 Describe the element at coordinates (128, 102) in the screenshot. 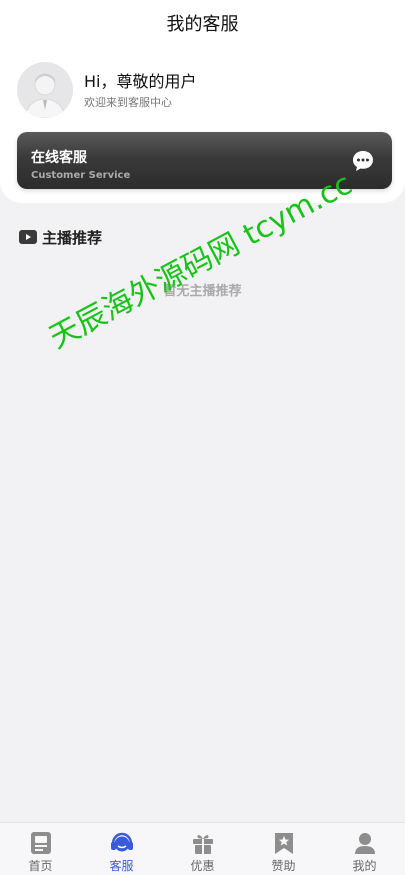

I see `welcome-text: 欢迎来到客服中心` at that location.